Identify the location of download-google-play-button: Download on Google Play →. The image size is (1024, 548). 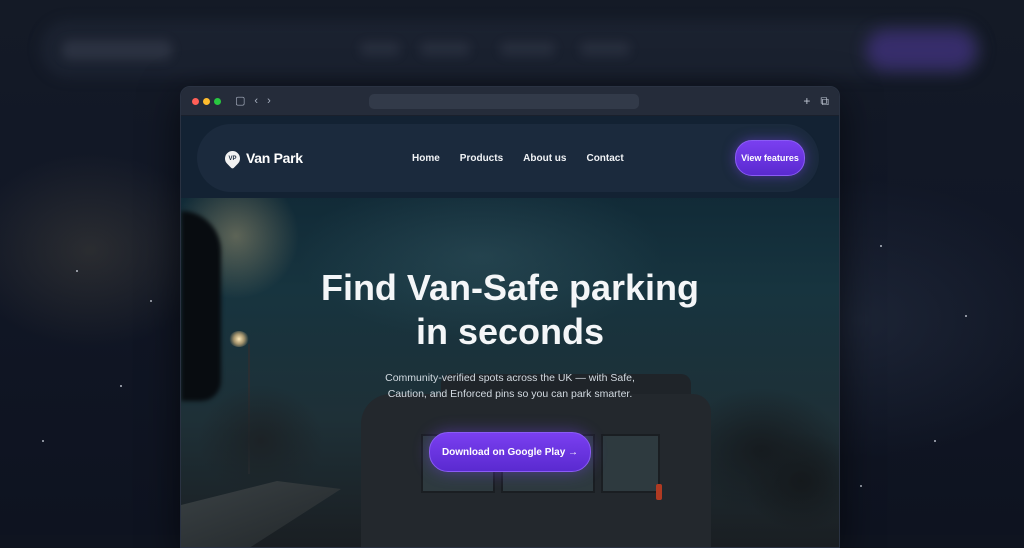
(510, 452).